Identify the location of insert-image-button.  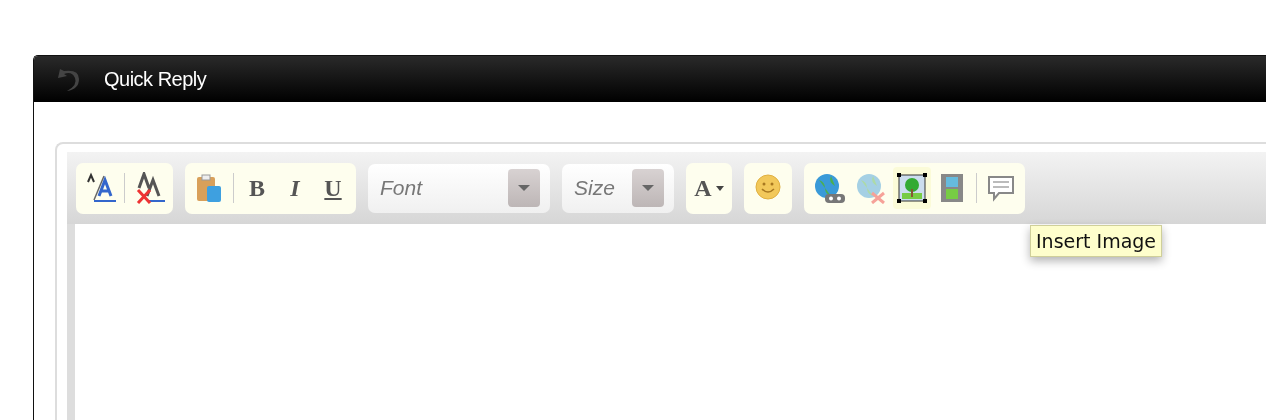
(912, 188).